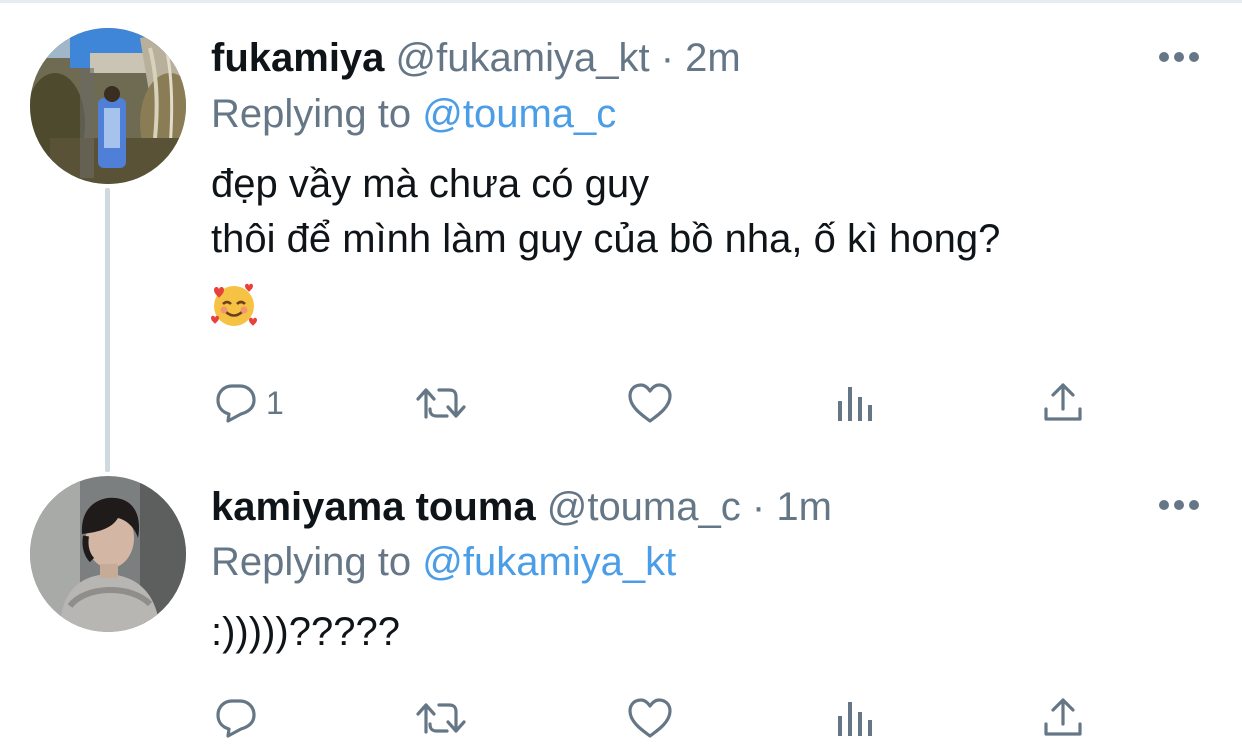 The width and height of the screenshot is (1242, 754). What do you see at coordinates (804, 507) in the screenshot?
I see `timestamp: 1m` at bounding box center [804, 507].